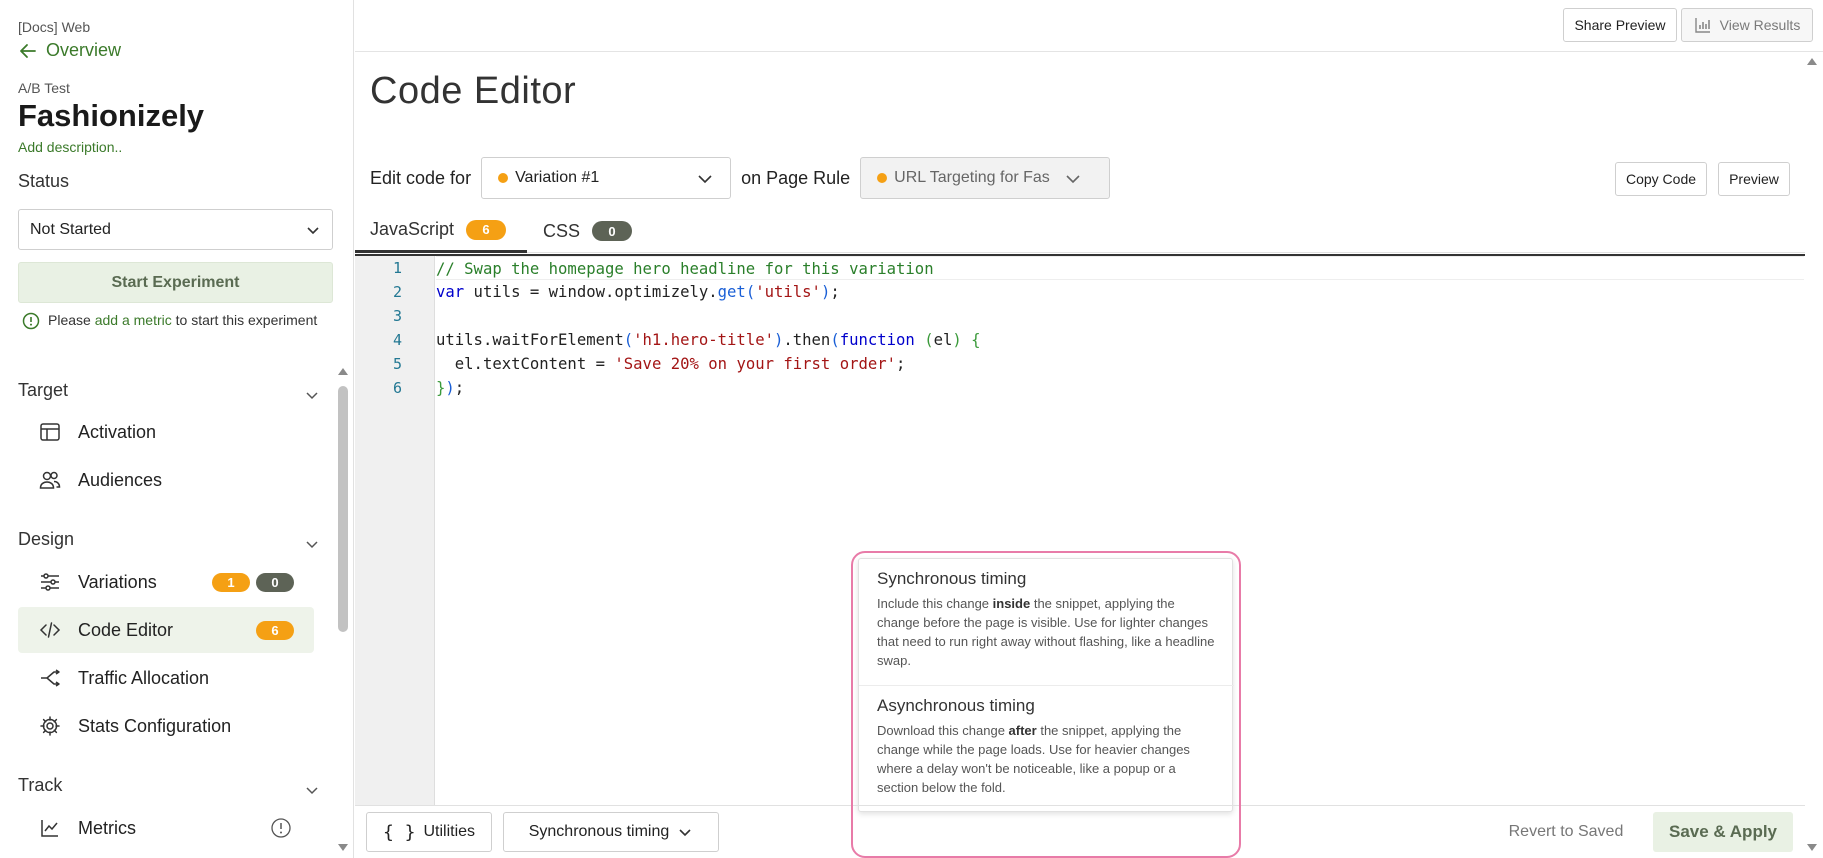 This screenshot has width=1823, height=858. I want to click on sidebar-item-traffic-allocation: Traffic Allocation, so click(166, 678).